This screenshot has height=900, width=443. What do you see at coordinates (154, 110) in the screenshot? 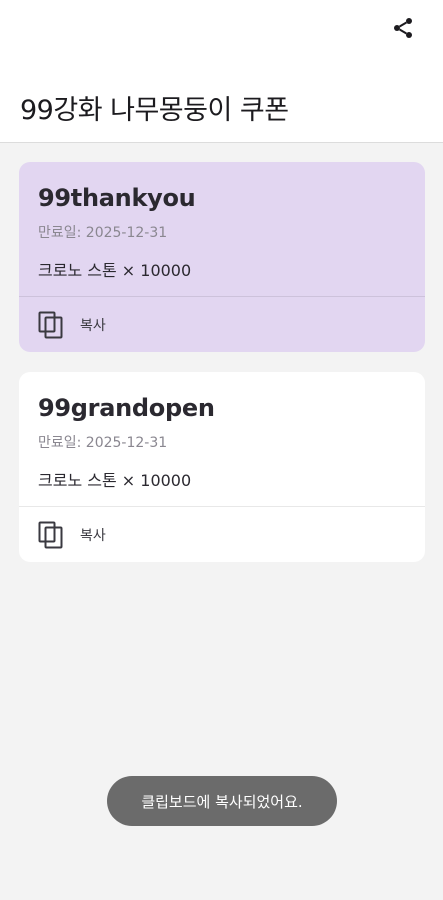
I see `page-title: 99강화 나무몽둥이 쿠폰` at bounding box center [154, 110].